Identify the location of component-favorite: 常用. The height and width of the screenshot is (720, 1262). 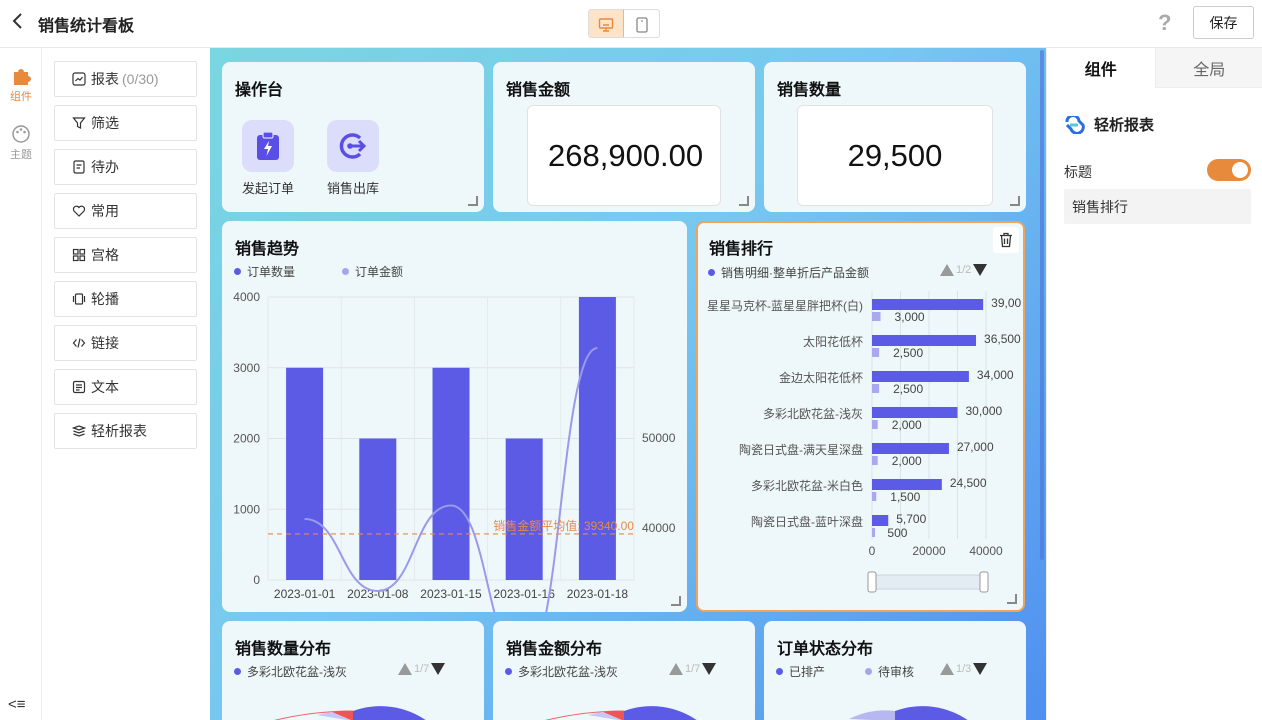
(125, 211).